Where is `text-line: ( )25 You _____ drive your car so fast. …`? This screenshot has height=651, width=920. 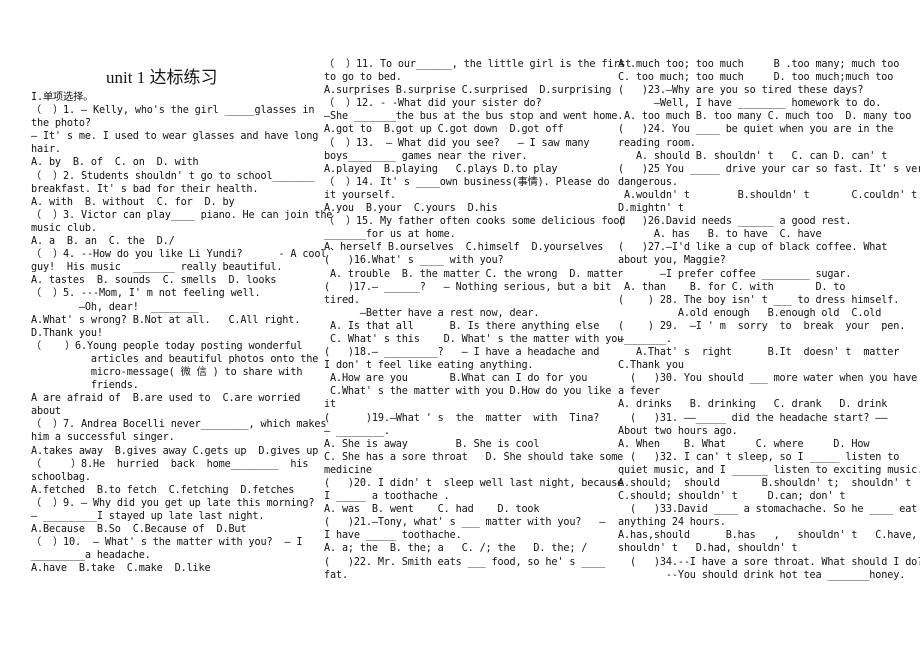
text-line: ( )25 You _____ drive your car so fast. … is located at coordinates (769, 169).